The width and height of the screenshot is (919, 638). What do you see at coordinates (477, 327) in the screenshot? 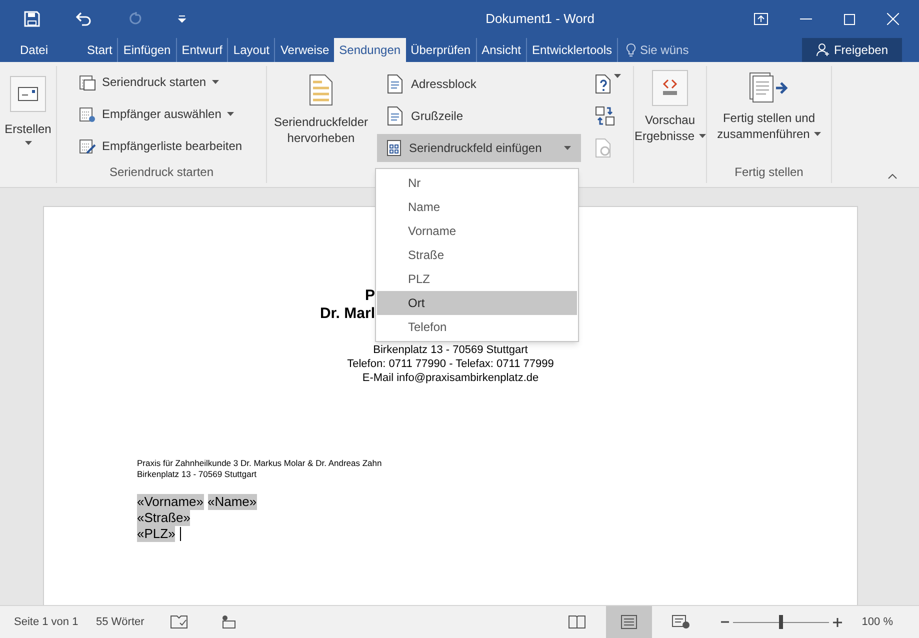
I see `menu-item: Telefon` at bounding box center [477, 327].